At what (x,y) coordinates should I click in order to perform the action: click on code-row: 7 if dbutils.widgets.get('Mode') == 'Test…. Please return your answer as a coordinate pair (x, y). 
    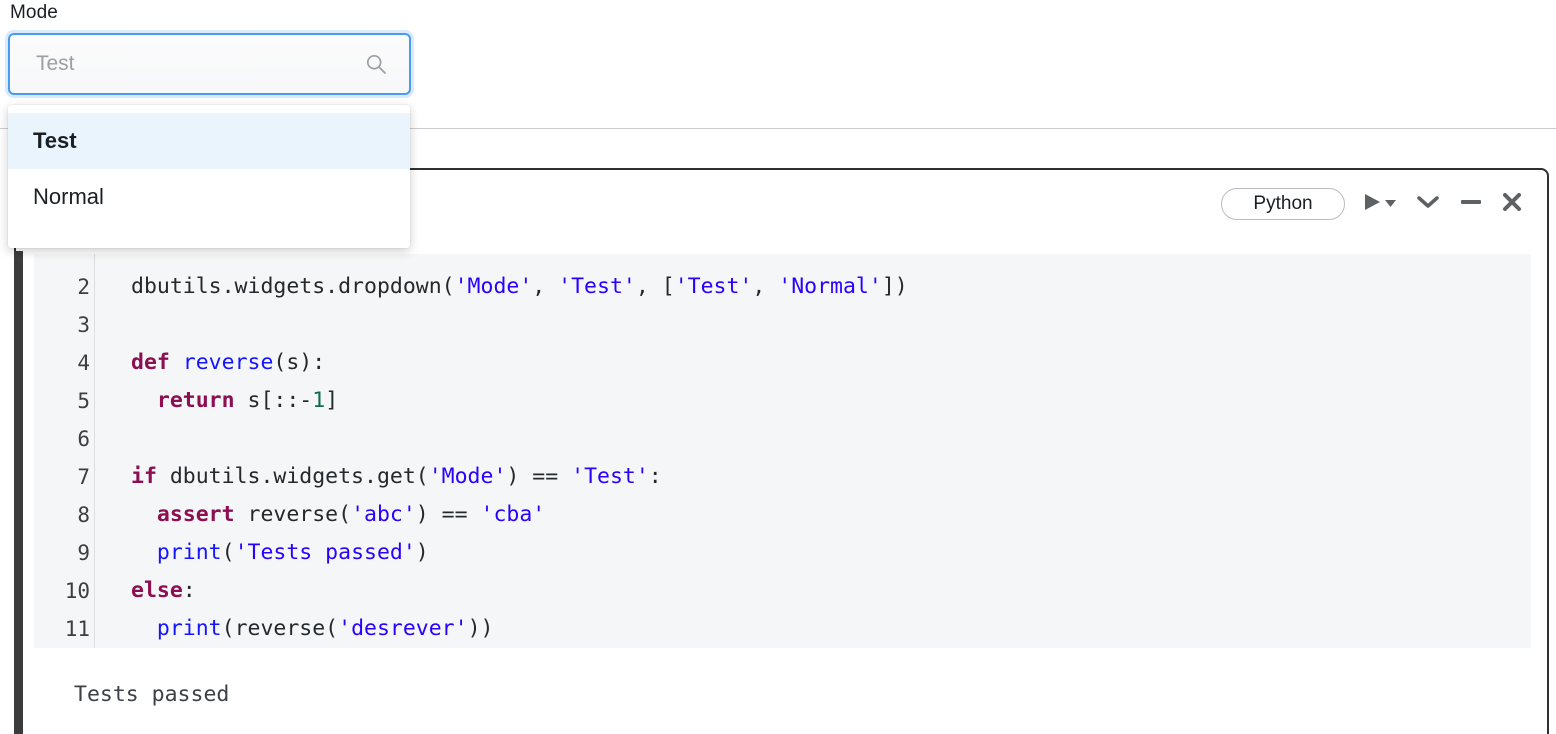
    Looking at the image, I should click on (782, 477).